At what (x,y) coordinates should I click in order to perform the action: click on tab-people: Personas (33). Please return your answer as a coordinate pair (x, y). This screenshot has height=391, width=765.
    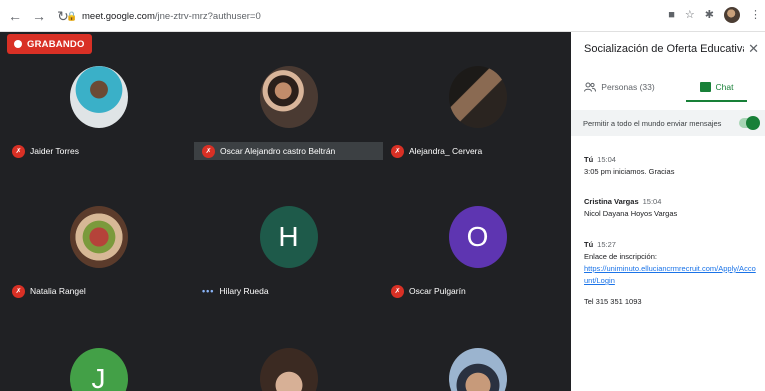
    Looking at the image, I should click on (619, 87).